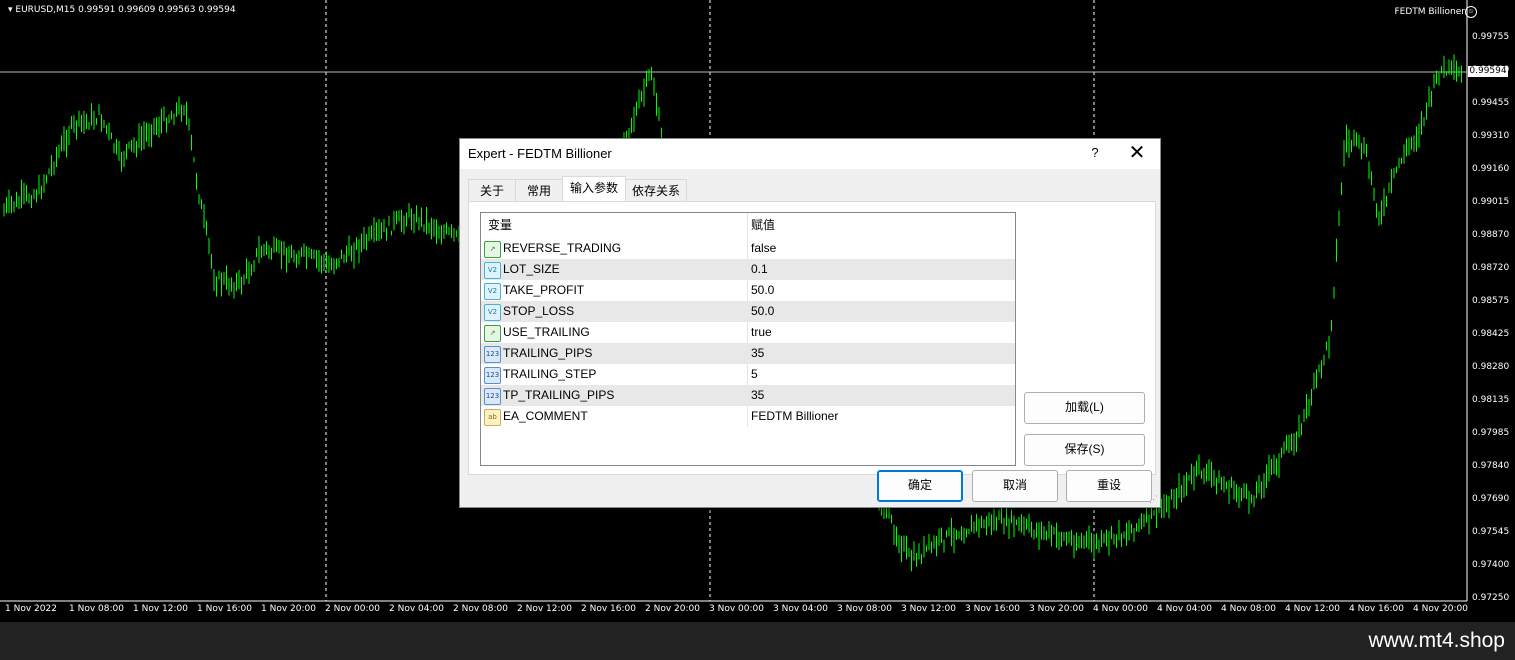  Describe the element at coordinates (864, 609) in the screenshot. I see `time-tick-label: 3 Nov 08:00` at that location.